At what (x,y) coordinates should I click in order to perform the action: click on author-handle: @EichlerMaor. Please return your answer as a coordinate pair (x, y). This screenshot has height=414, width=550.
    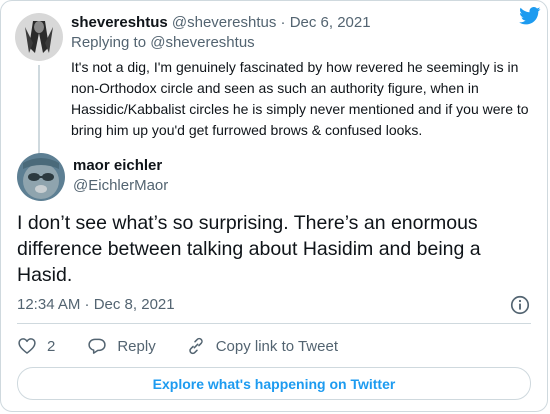
    Looking at the image, I should click on (120, 186).